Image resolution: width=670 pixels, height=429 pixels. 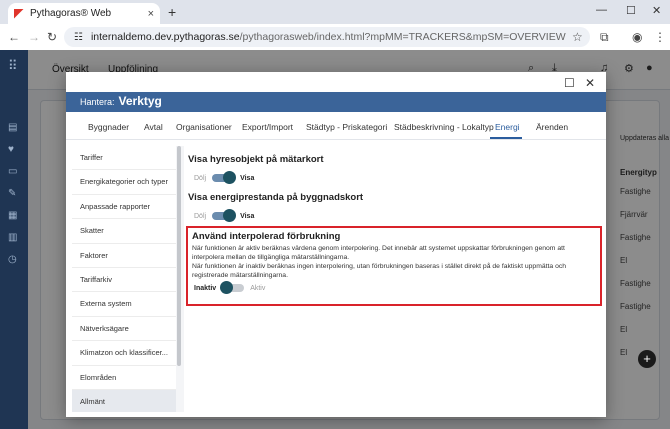 What do you see at coordinates (124, 304) in the screenshot?
I see `side-item-externa-system: Externa system` at bounding box center [124, 304].